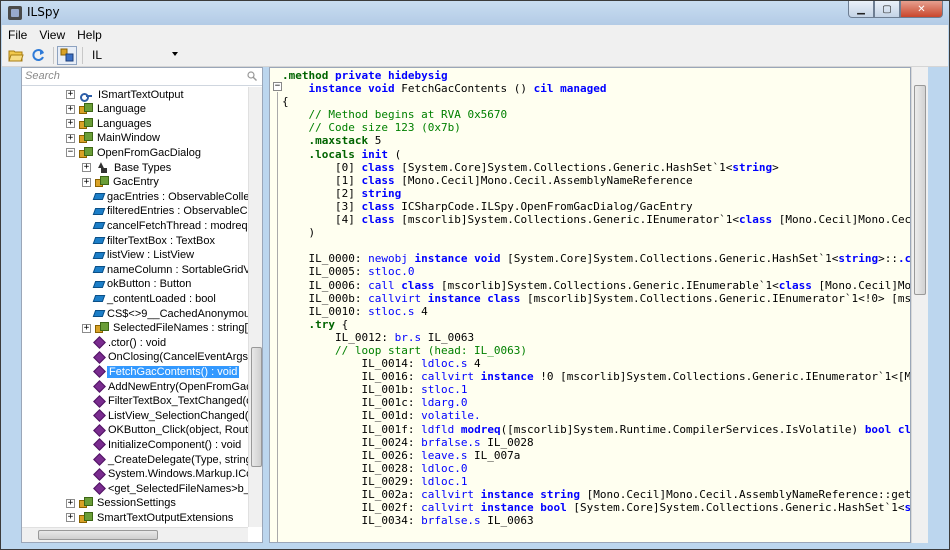 Image resolution: width=950 pixels, height=550 pixels. I want to click on tree-node: okButton : Button, so click(142, 284).